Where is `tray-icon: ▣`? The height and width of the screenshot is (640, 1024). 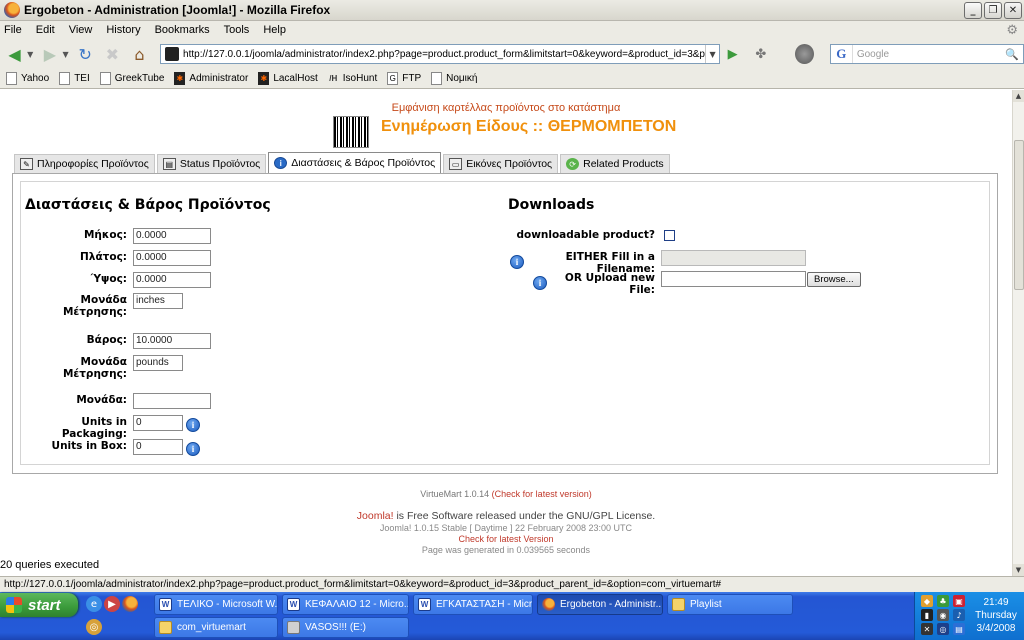 tray-icon: ▣ is located at coordinates (959, 601).